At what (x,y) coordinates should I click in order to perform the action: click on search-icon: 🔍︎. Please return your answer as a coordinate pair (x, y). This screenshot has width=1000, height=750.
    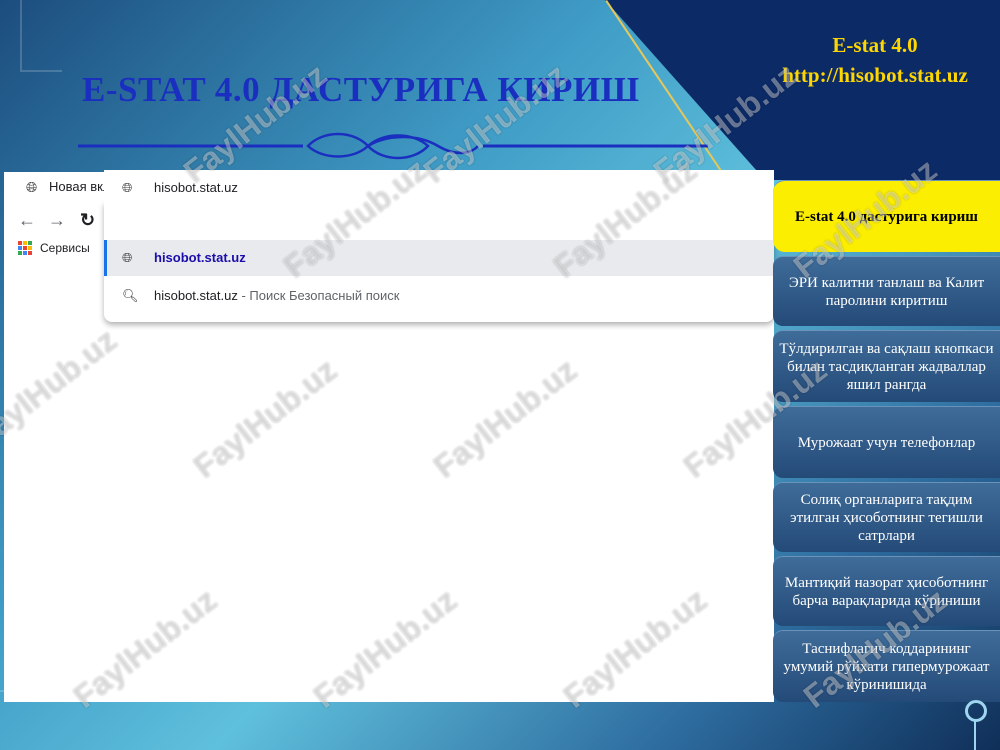
    Looking at the image, I should click on (130, 295).